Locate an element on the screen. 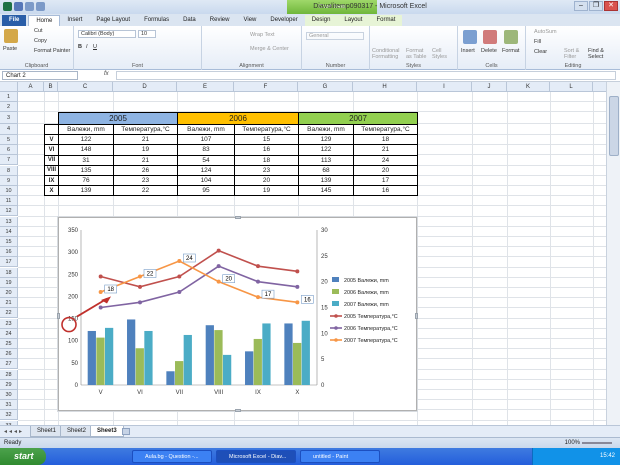 Image resolution: width=620 pixels, height=465 pixels. delete-cells-button: Delete is located at coordinates (489, 51).